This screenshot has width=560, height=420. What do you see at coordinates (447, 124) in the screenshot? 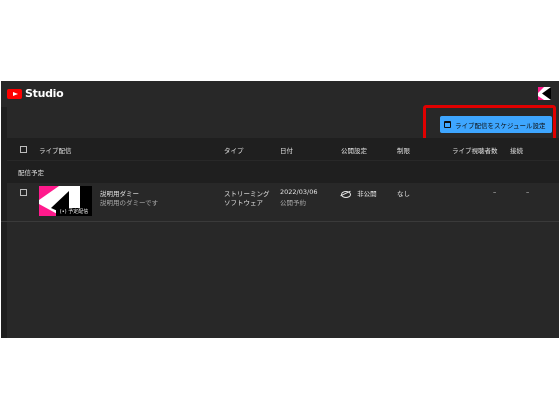
I see `calendar-icon` at bounding box center [447, 124].